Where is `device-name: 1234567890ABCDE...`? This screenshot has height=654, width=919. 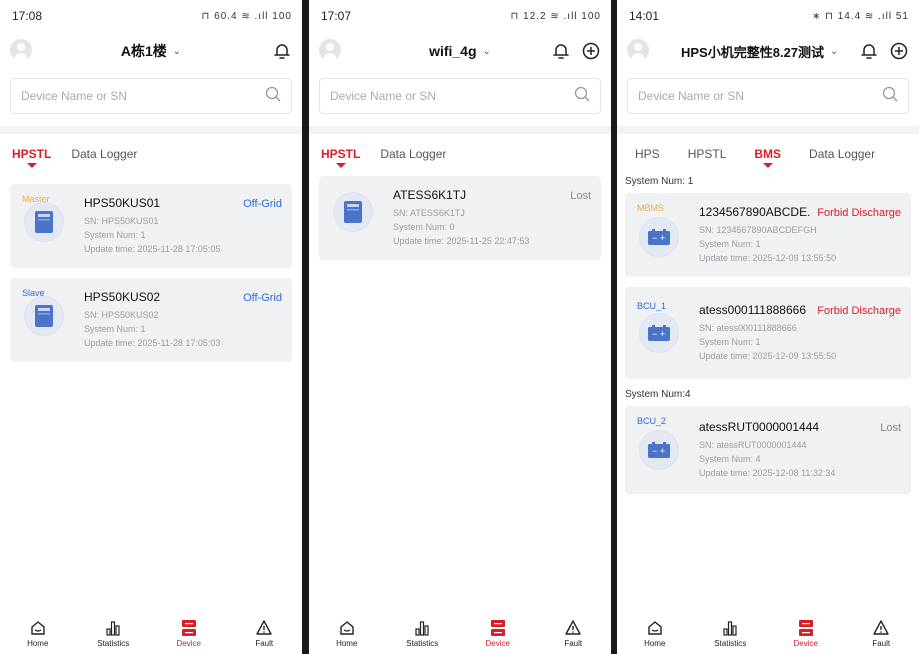 device-name: 1234567890ABCDE... is located at coordinates (755, 212).